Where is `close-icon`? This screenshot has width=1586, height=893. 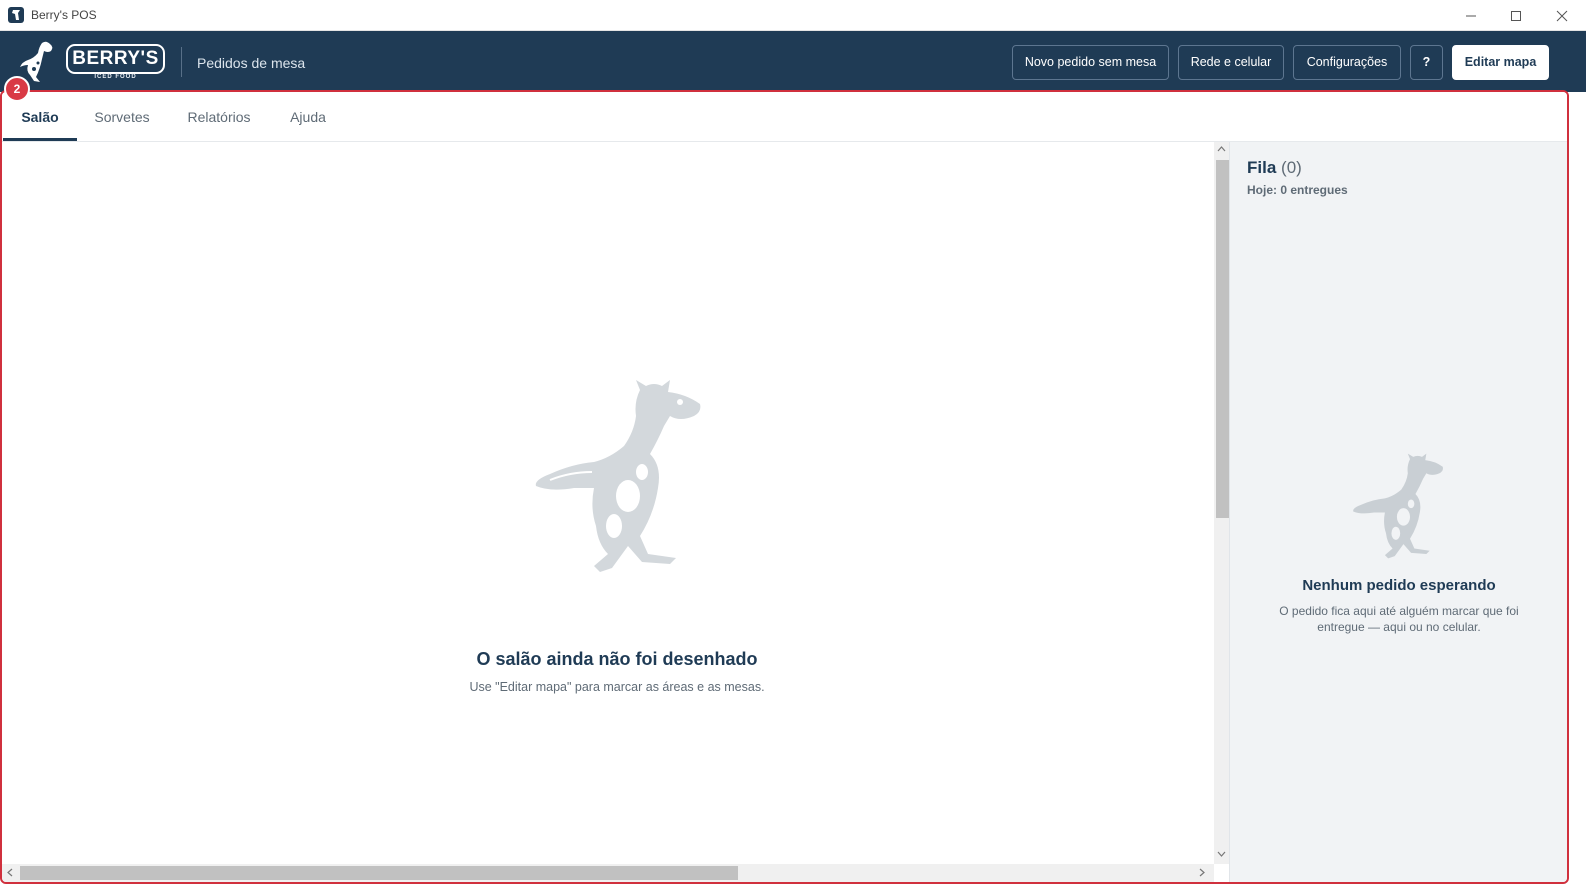
close-icon is located at coordinates (1562, 16).